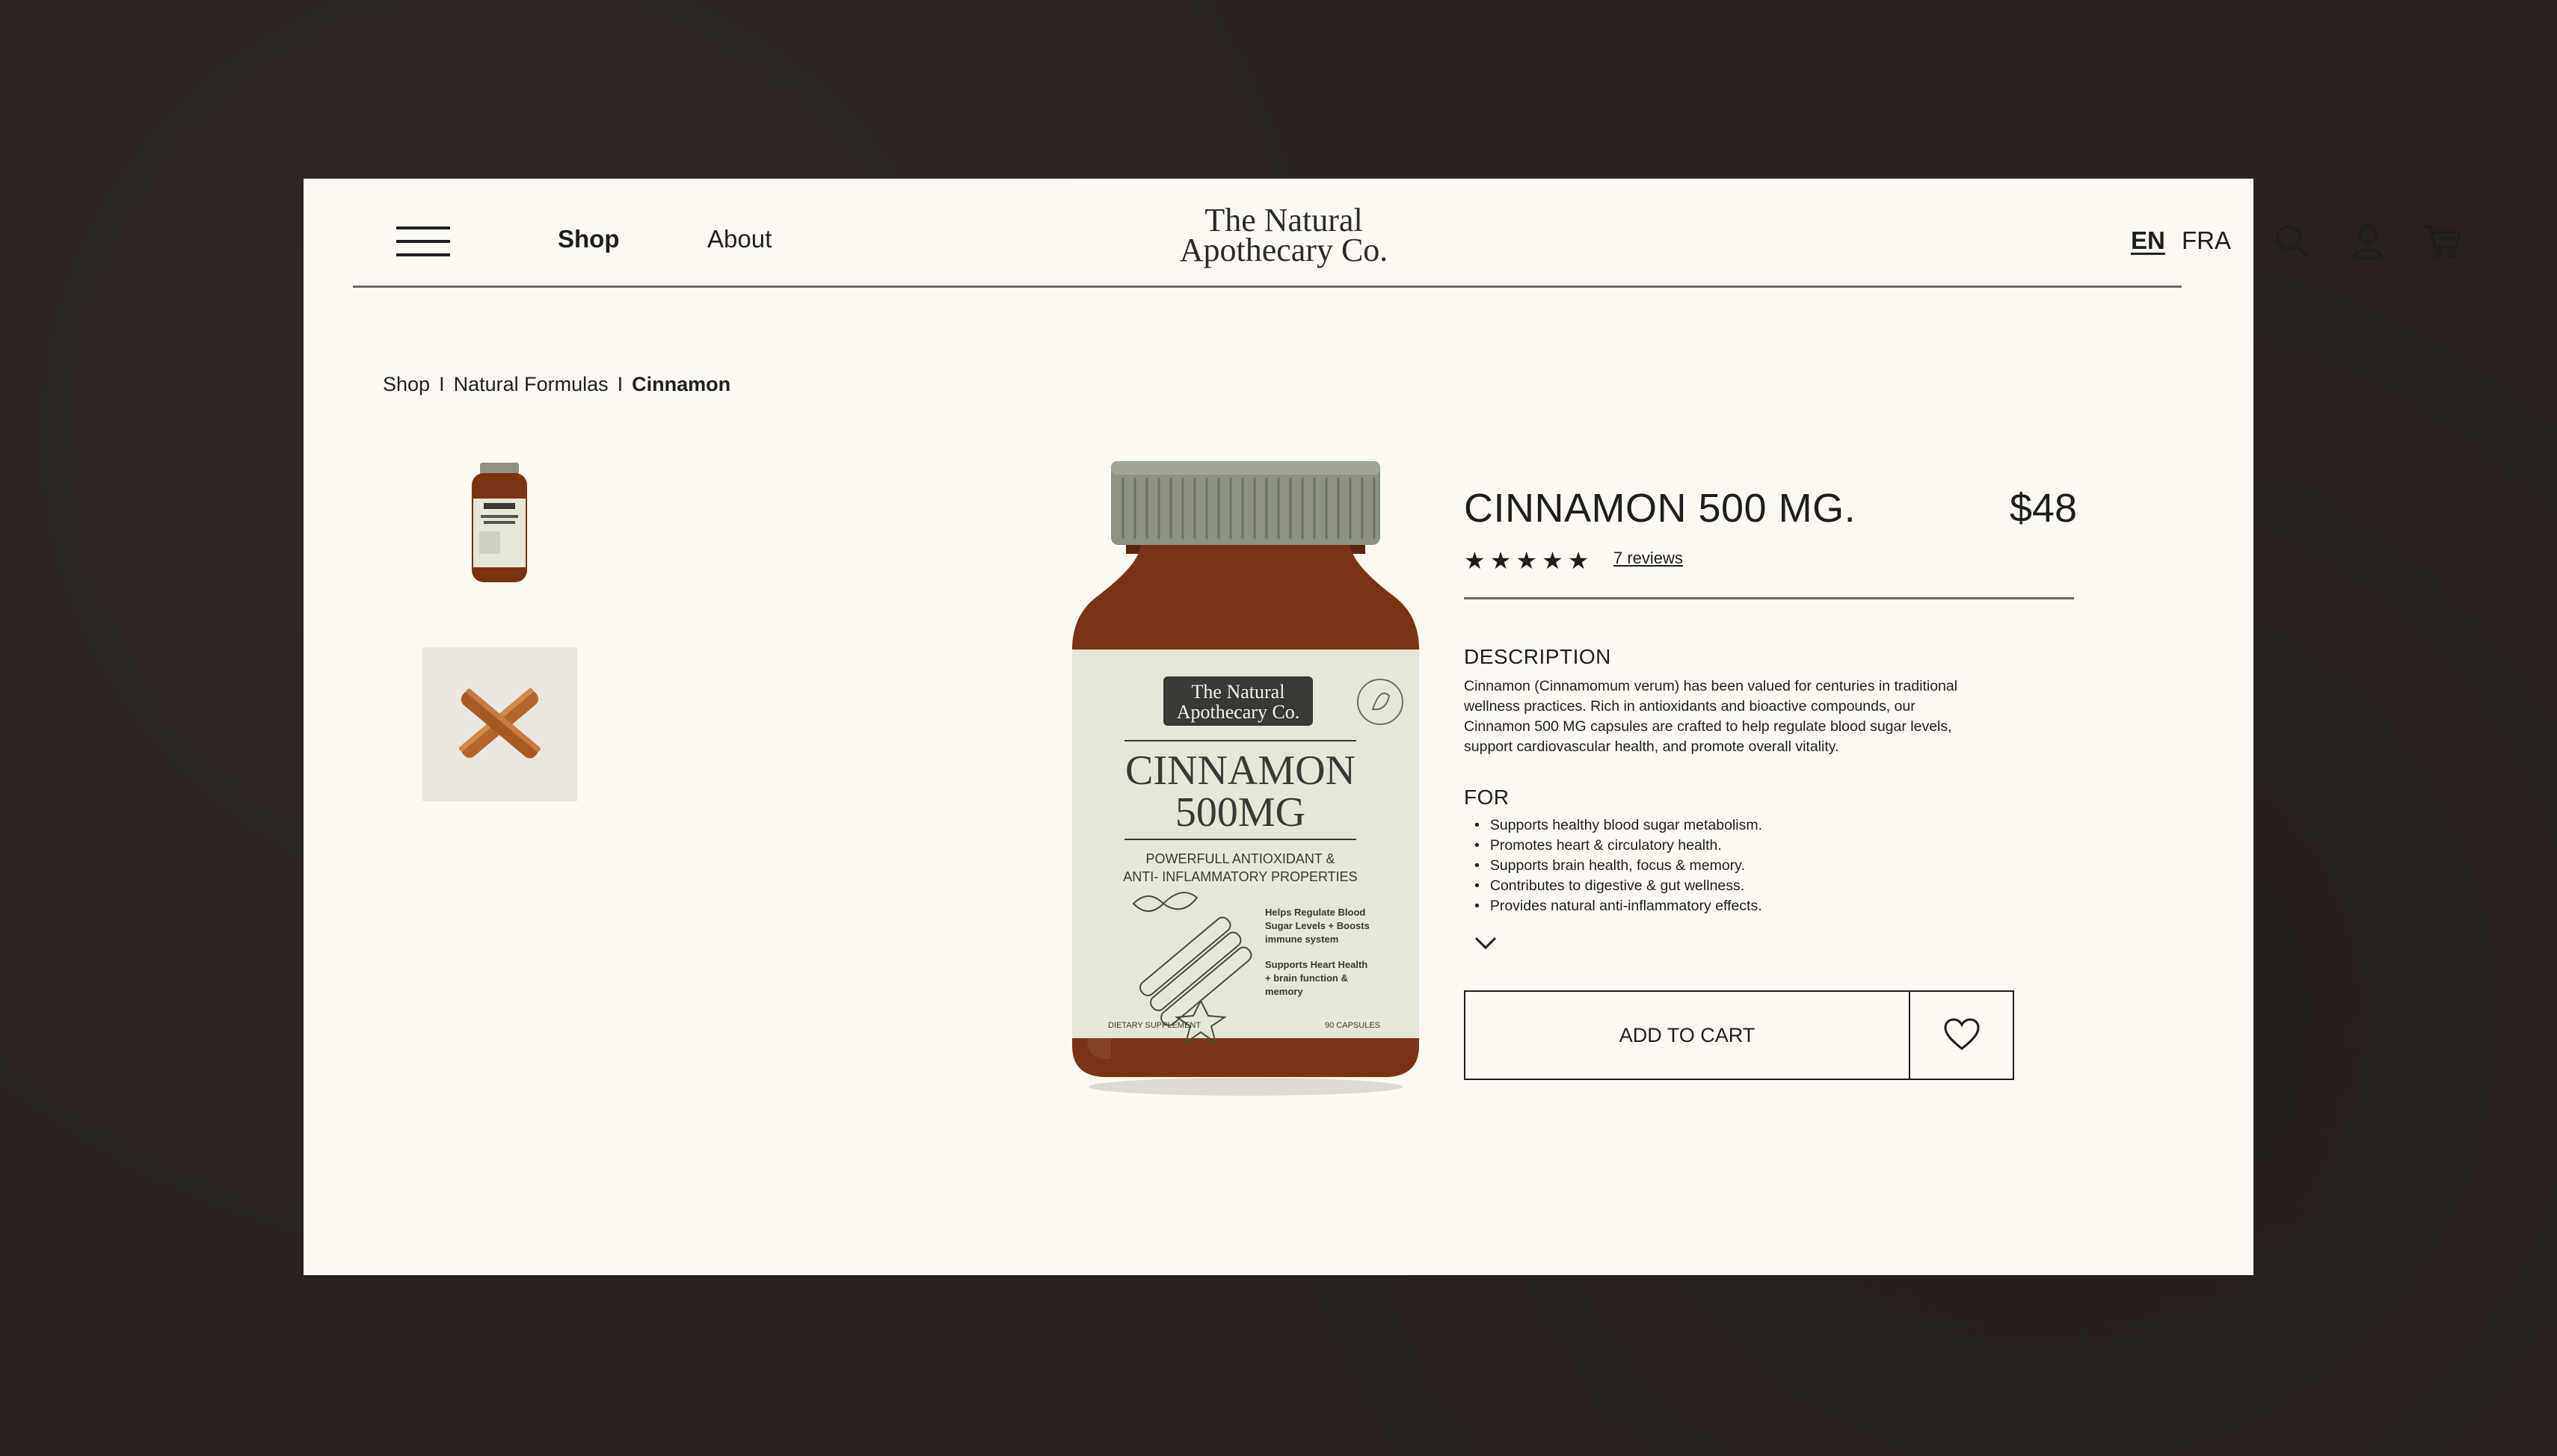 The image size is (2557, 1456). I want to click on heart-icon, so click(1962, 1035).